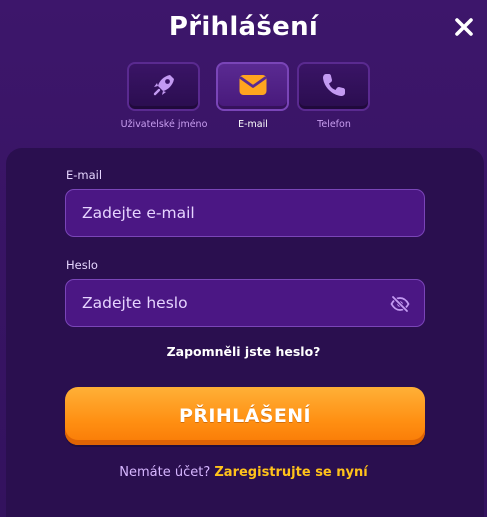 The height and width of the screenshot is (517, 487). I want to click on forgot-password-link: Zapomněli jste heslo?, so click(243, 351).